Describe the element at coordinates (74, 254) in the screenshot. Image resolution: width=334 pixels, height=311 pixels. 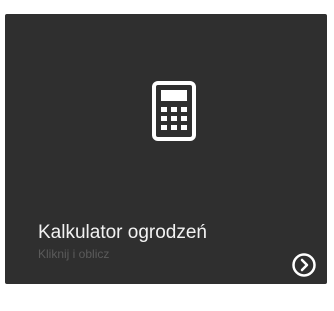
I see `tile-subtitle: Kliknij i oblicz` at that location.